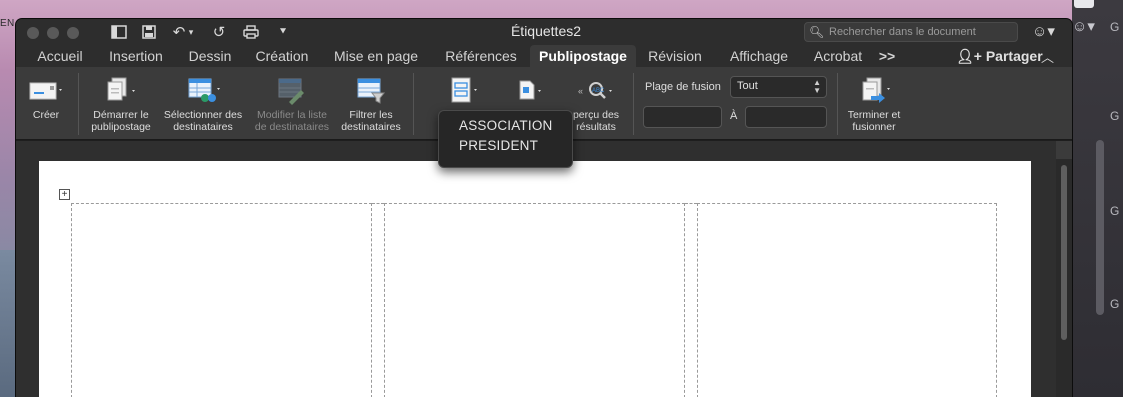 Image resolution: width=1123 pixels, height=397 pixels. I want to click on share-button: 👤︎+ Partager, so click(999, 56).